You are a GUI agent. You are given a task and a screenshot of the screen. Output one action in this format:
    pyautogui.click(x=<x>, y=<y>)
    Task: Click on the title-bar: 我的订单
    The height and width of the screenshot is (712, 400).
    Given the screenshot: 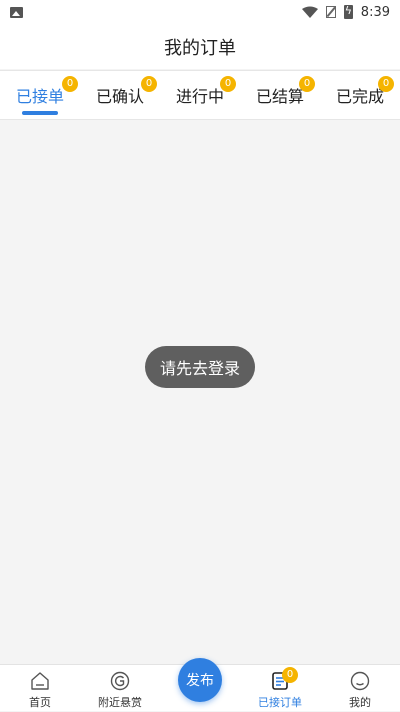 What is the action you would take?
    pyautogui.click(x=200, y=46)
    